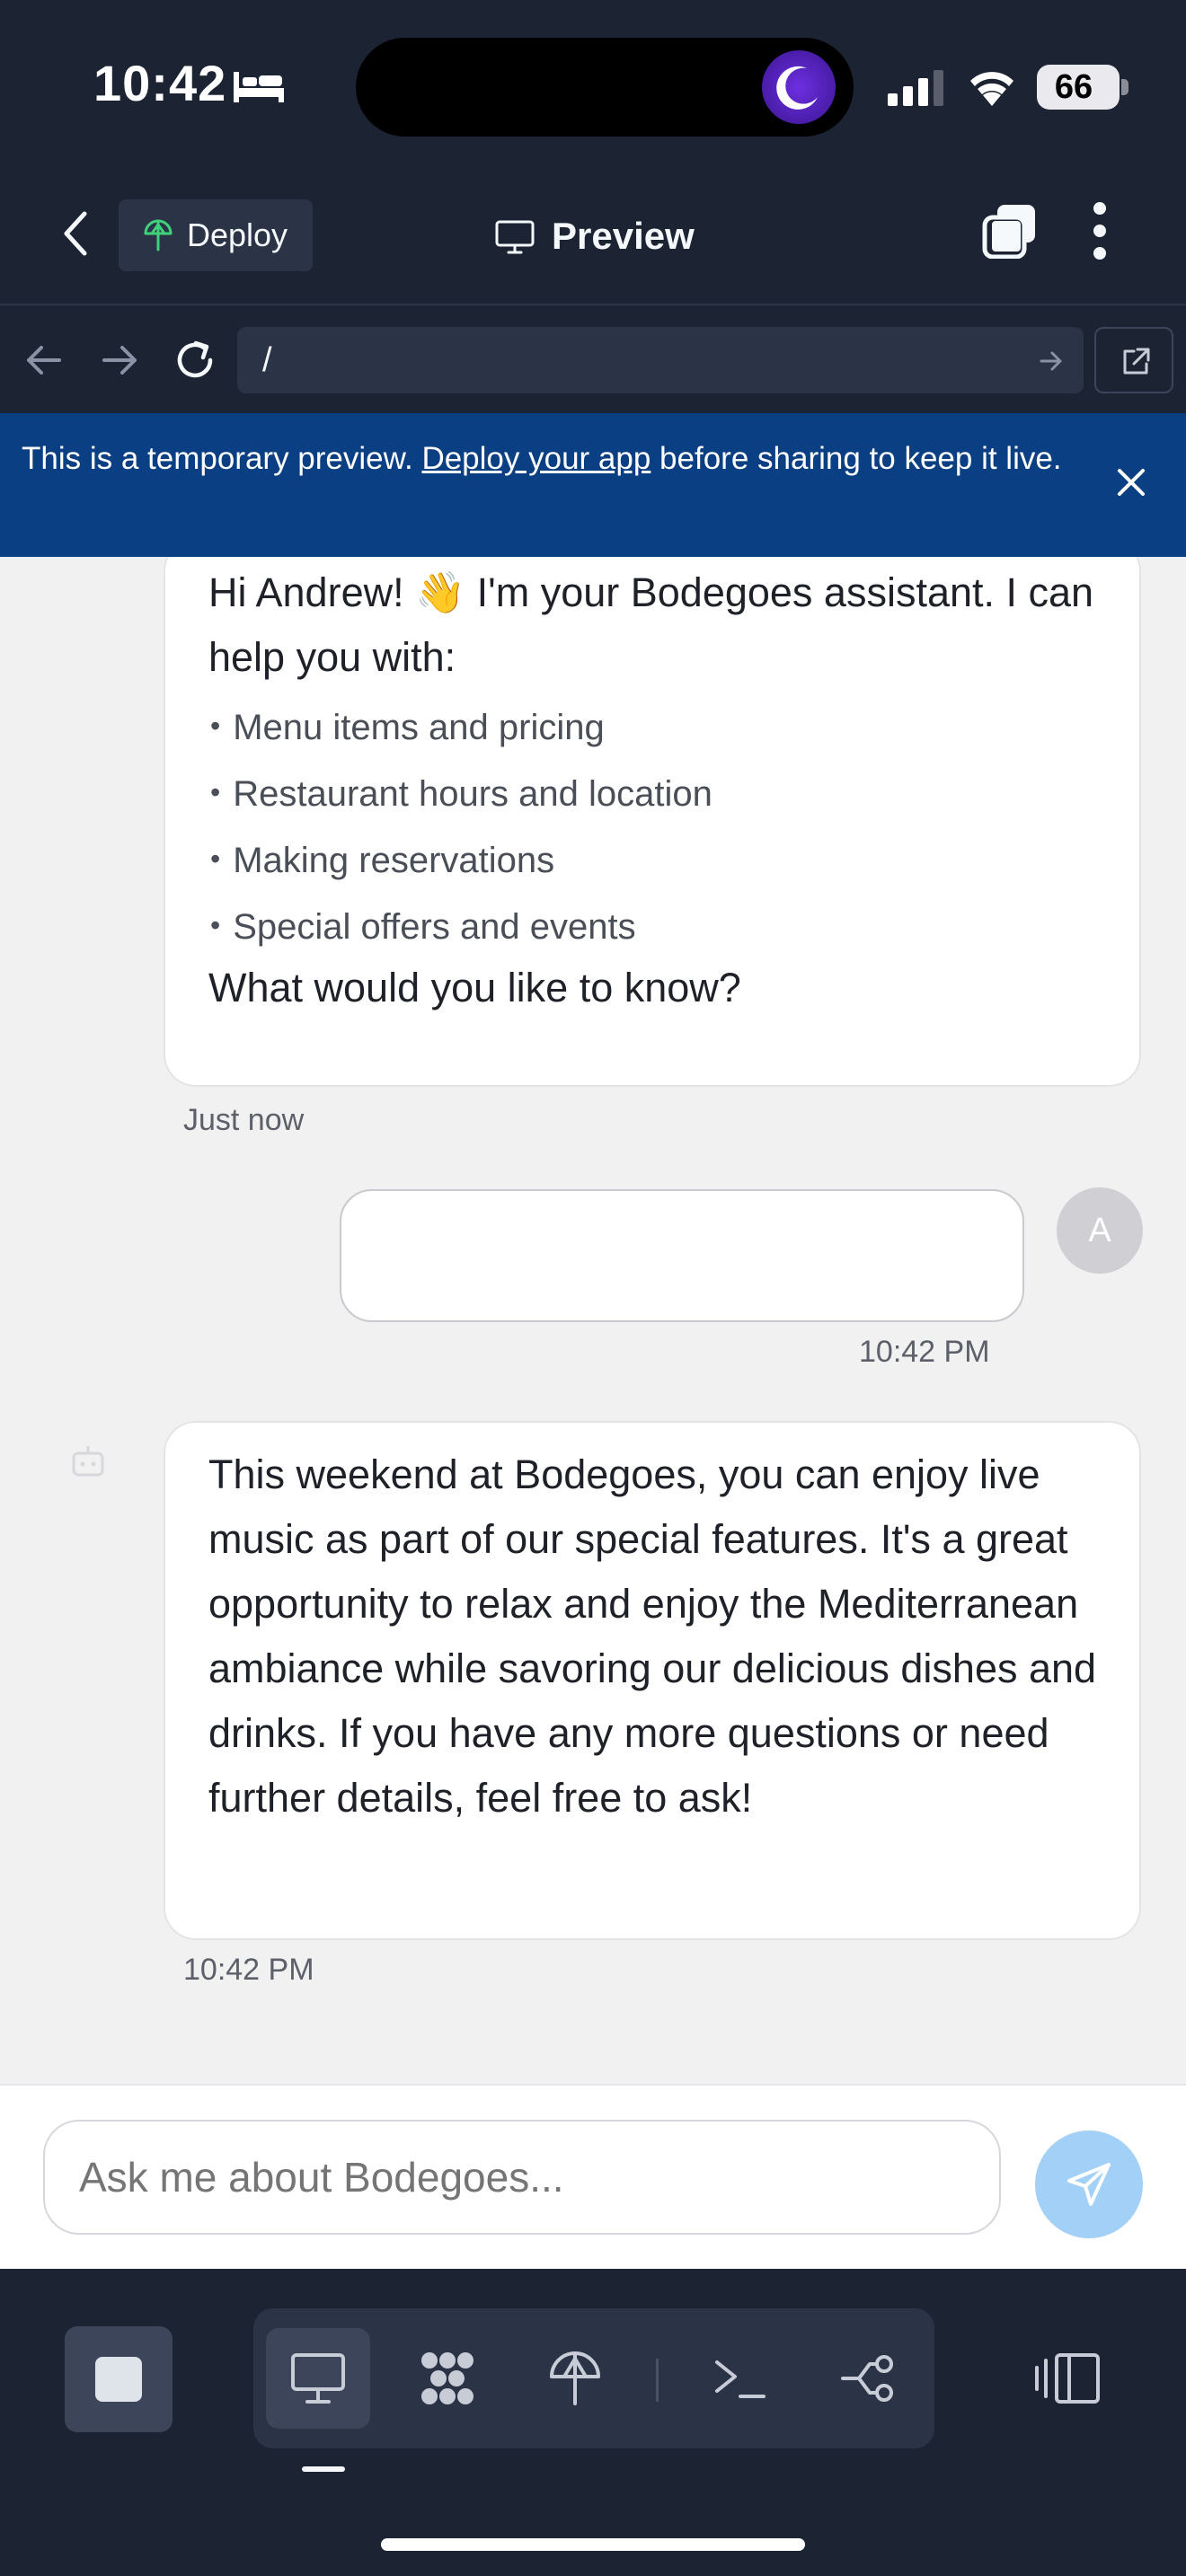  I want to click on deploy-button-label: Deploy, so click(237, 234).